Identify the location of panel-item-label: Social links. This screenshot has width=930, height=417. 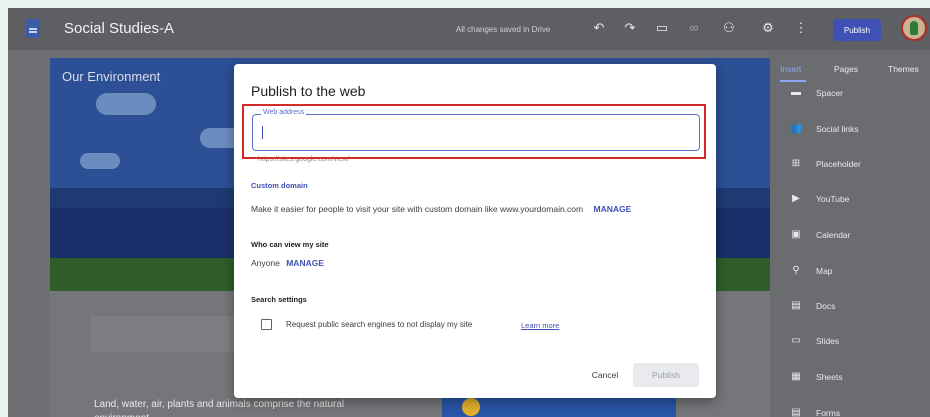
(837, 129).